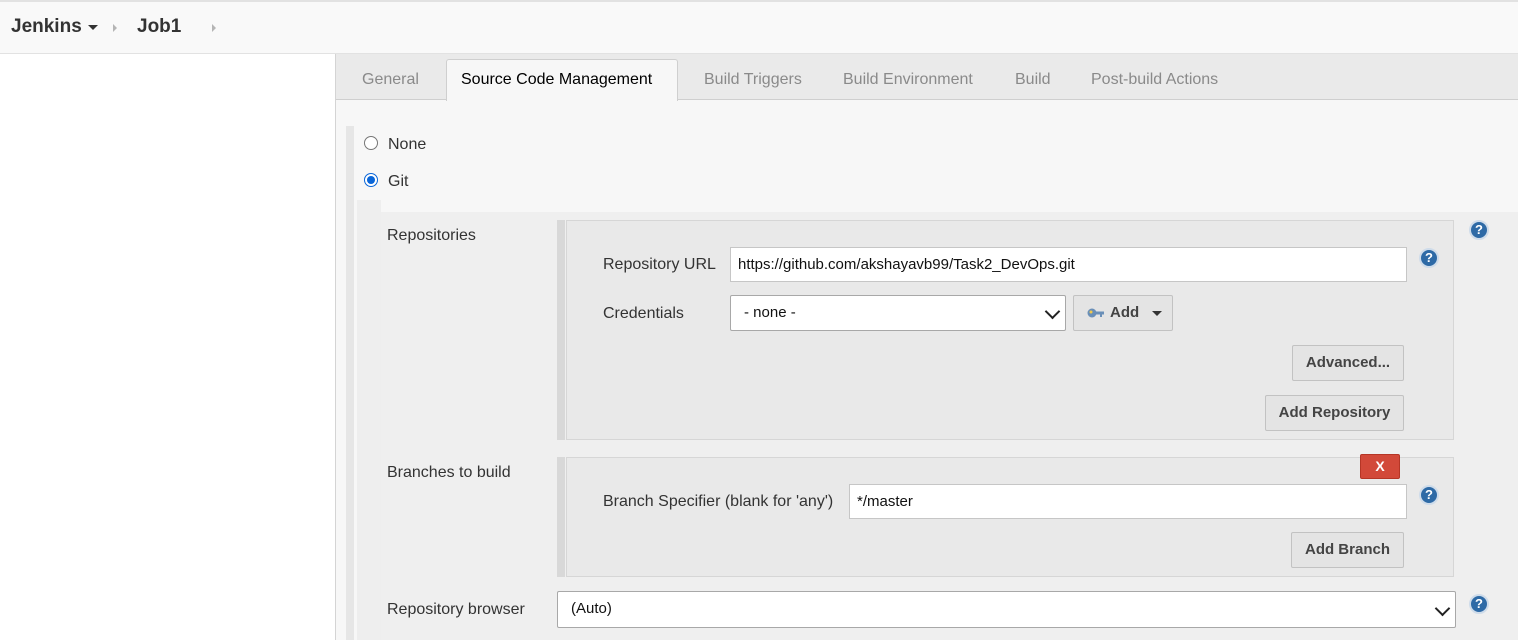 The height and width of the screenshot is (640, 1518). What do you see at coordinates (1033, 80) in the screenshot?
I see `tab-build: Build` at bounding box center [1033, 80].